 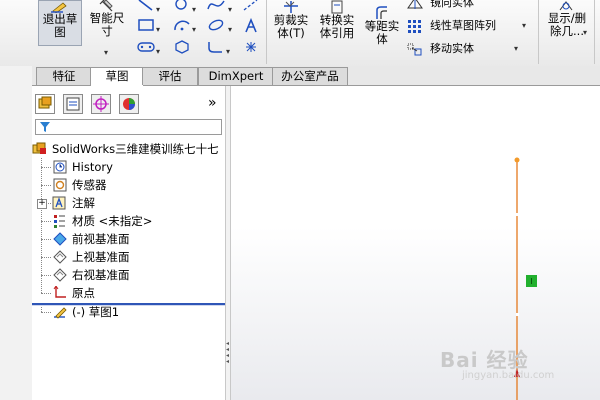 What do you see at coordinates (60, 239) in the screenshot?
I see `plane-icon-selected` at bounding box center [60, 239].